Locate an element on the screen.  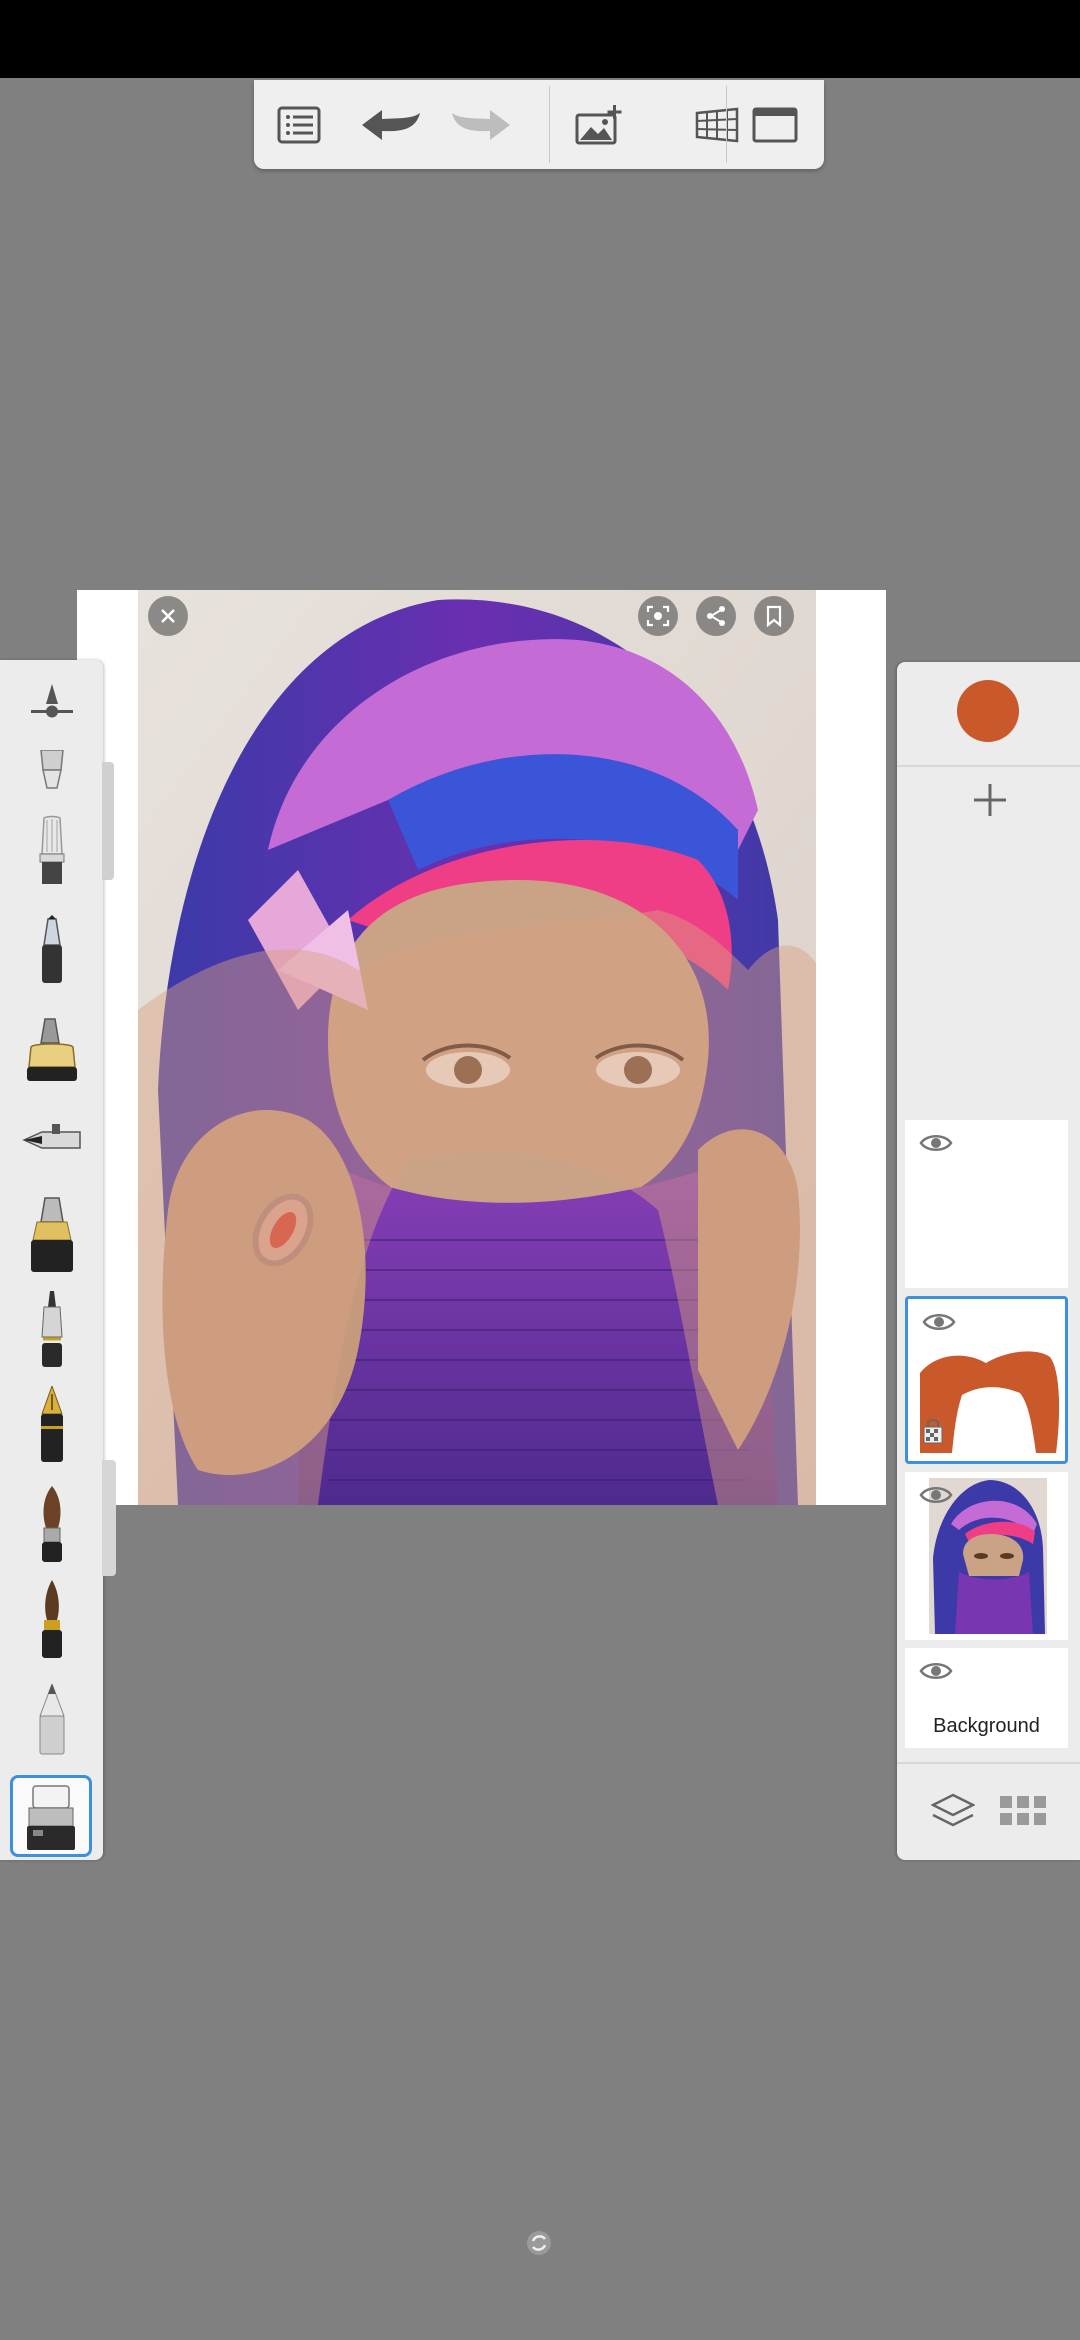
list-icon is located at coordinates (299, 124).